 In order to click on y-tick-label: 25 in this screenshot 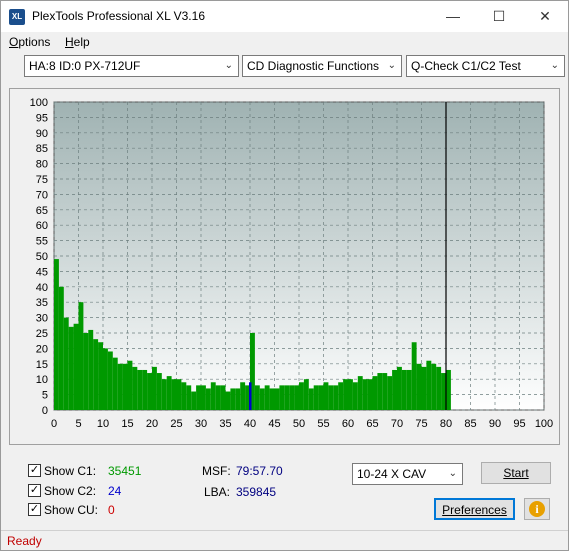, I will do `click(42, 334)`.